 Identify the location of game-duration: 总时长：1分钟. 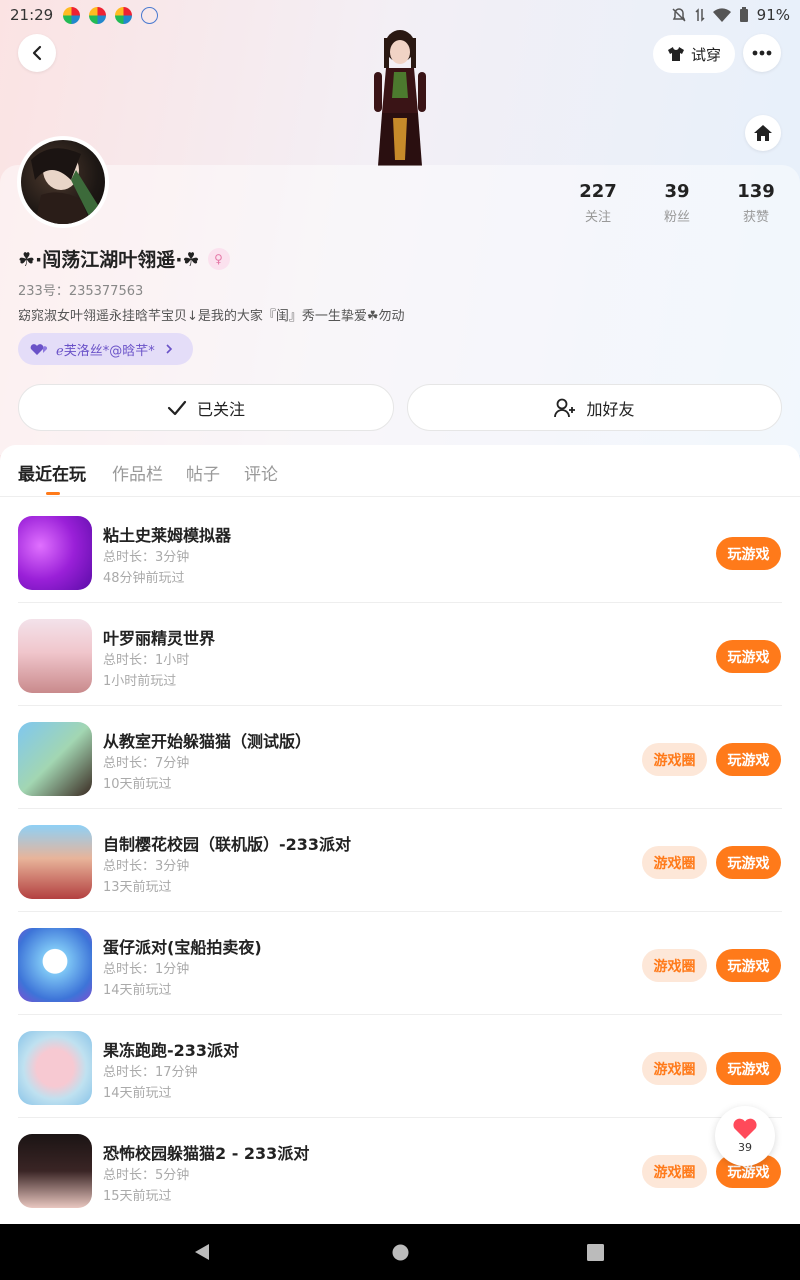
(146, 969).